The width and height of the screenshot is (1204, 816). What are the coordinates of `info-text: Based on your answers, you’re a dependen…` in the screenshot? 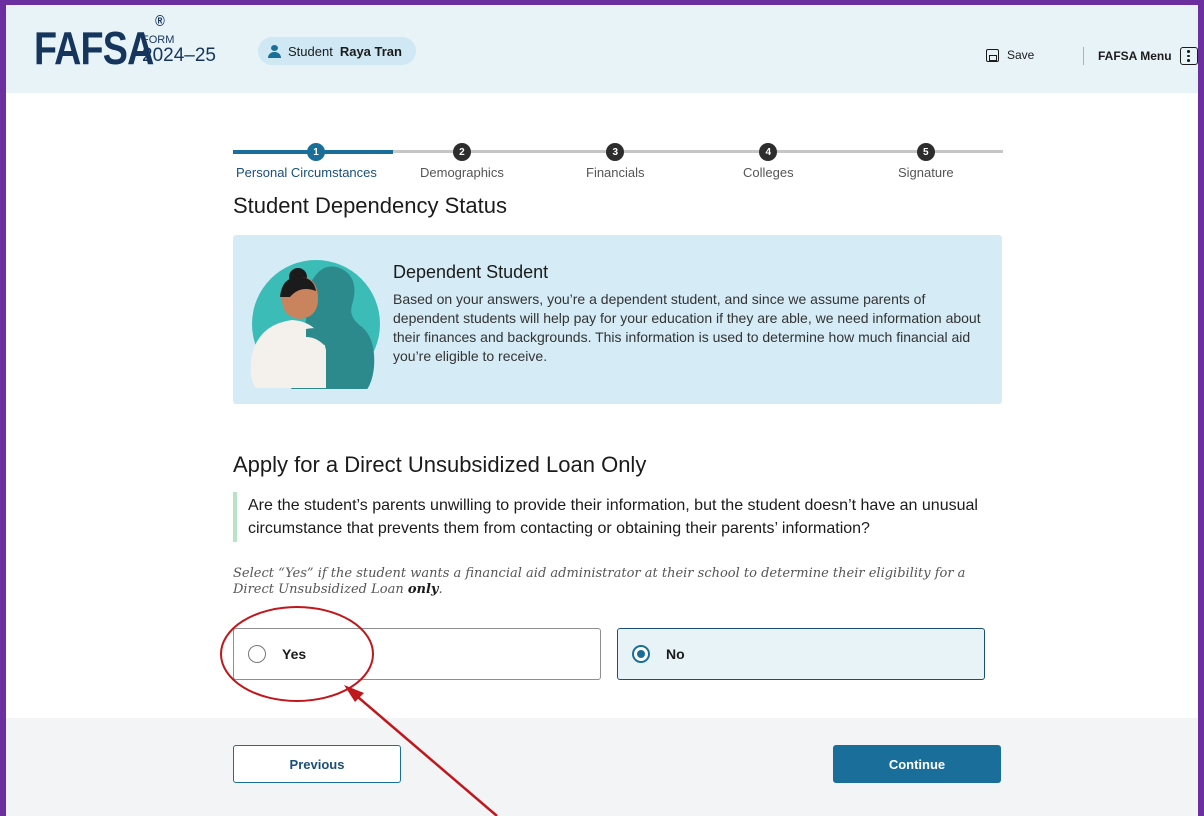 It's located at (687, 327).